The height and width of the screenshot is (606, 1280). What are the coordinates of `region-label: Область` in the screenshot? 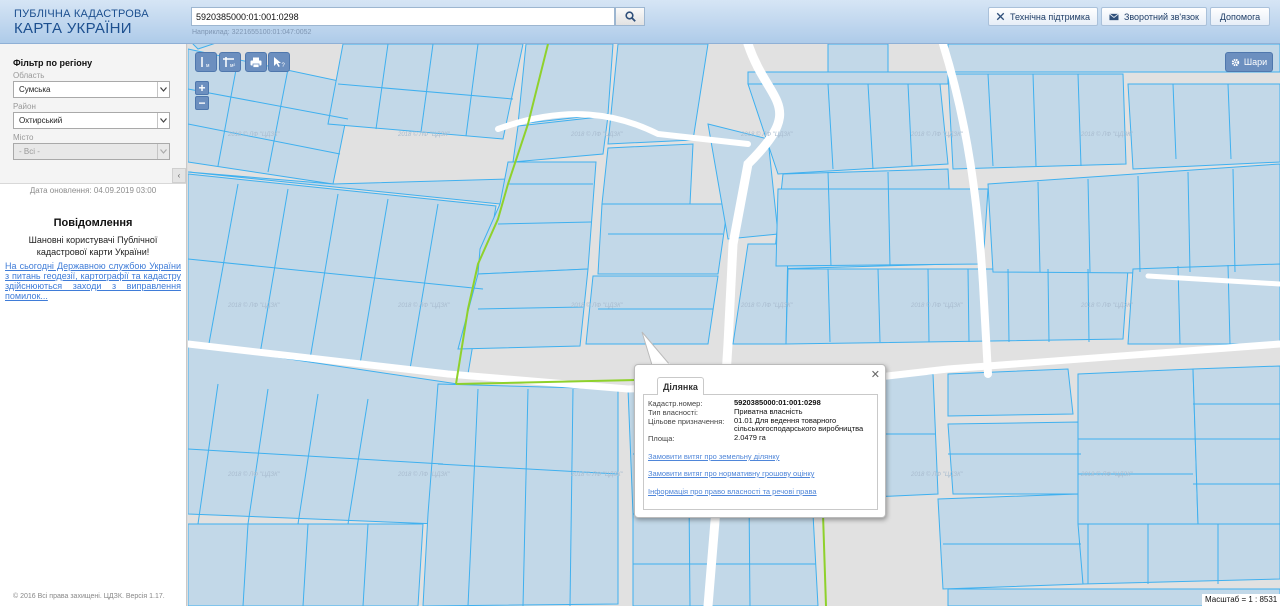 It's located at (29, 75).